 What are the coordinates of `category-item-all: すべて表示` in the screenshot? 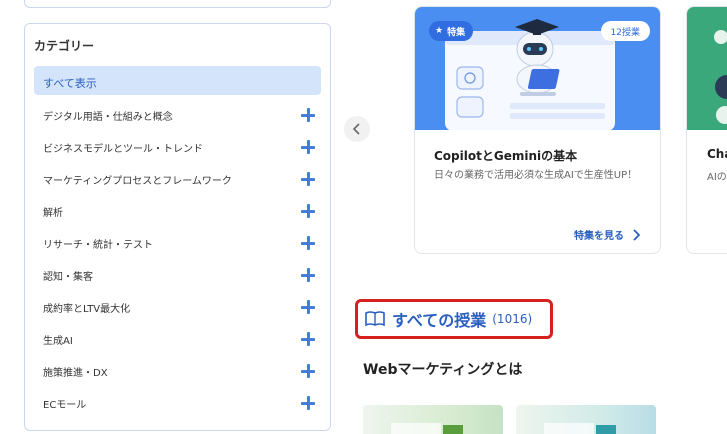 It's located at (177, 80).